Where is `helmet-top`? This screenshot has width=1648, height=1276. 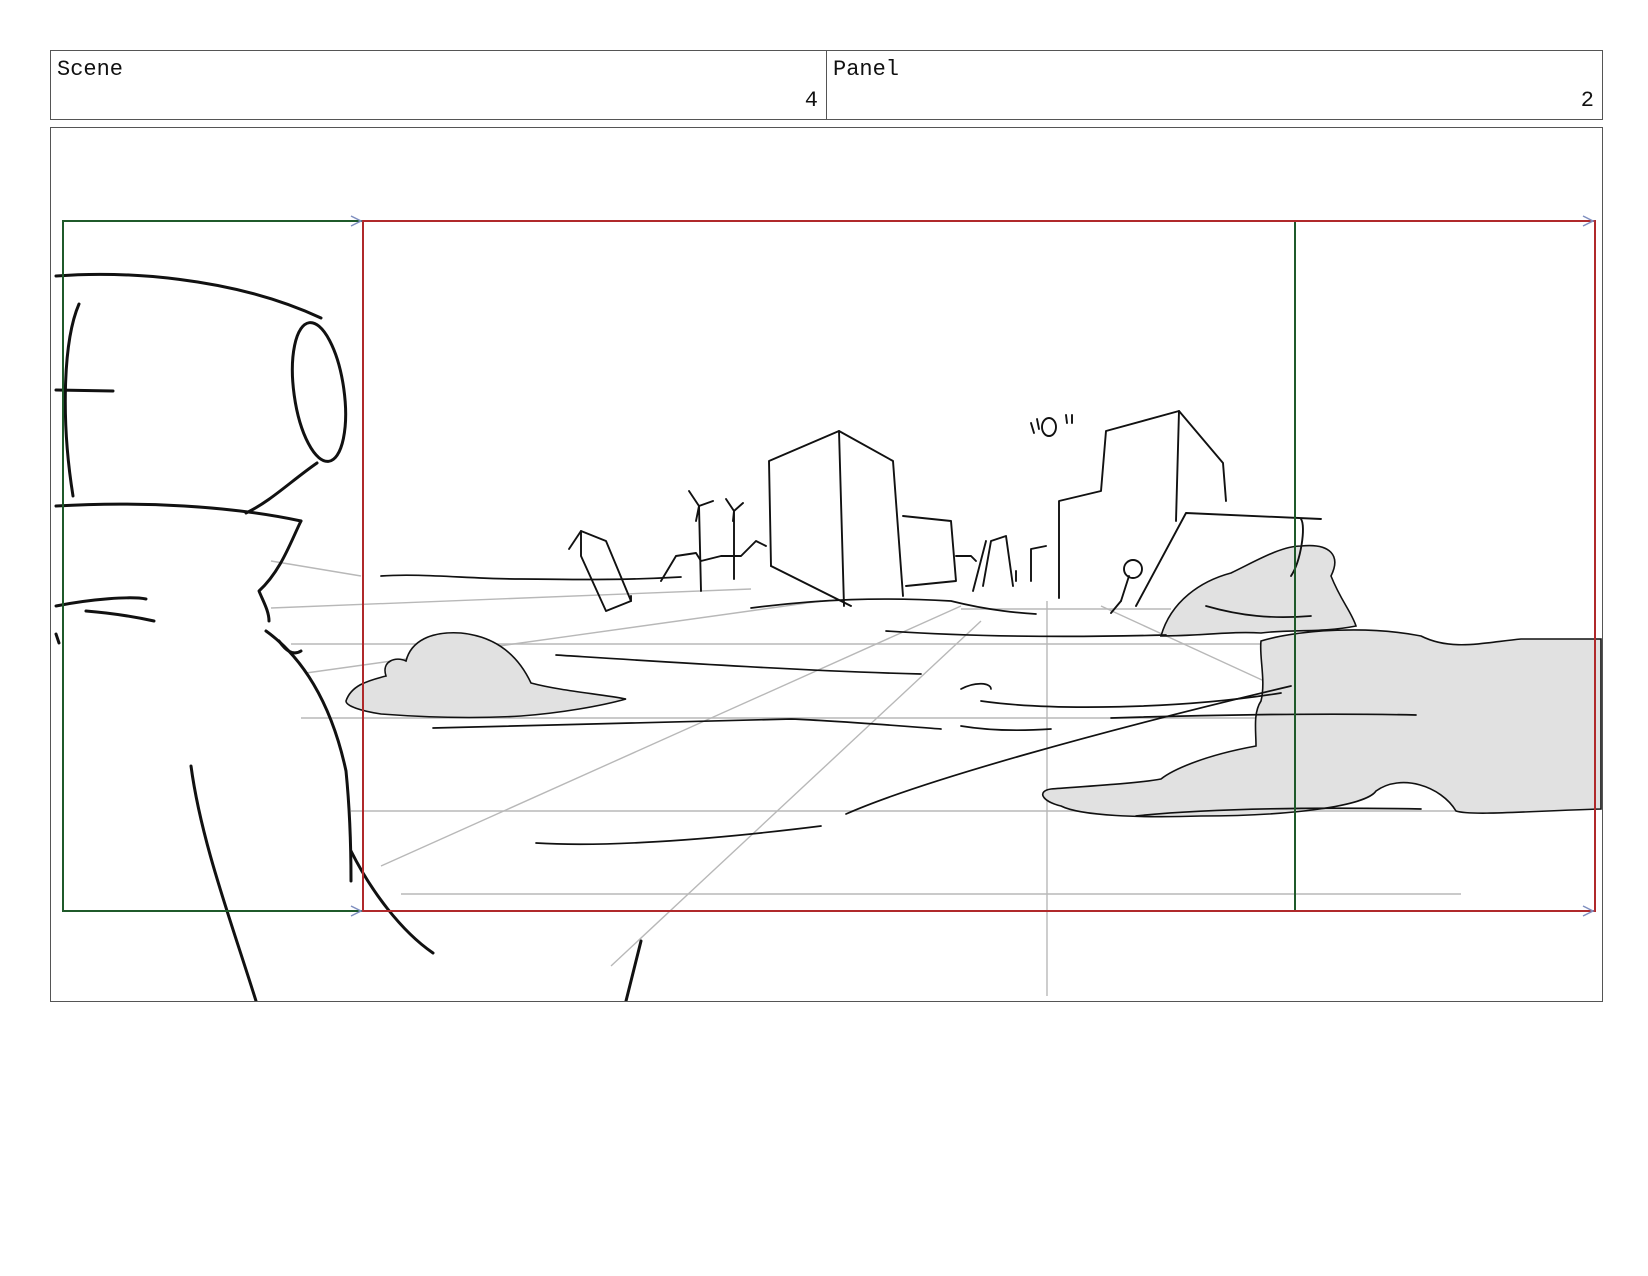 helmet-top is located at coordinates (188, 296).